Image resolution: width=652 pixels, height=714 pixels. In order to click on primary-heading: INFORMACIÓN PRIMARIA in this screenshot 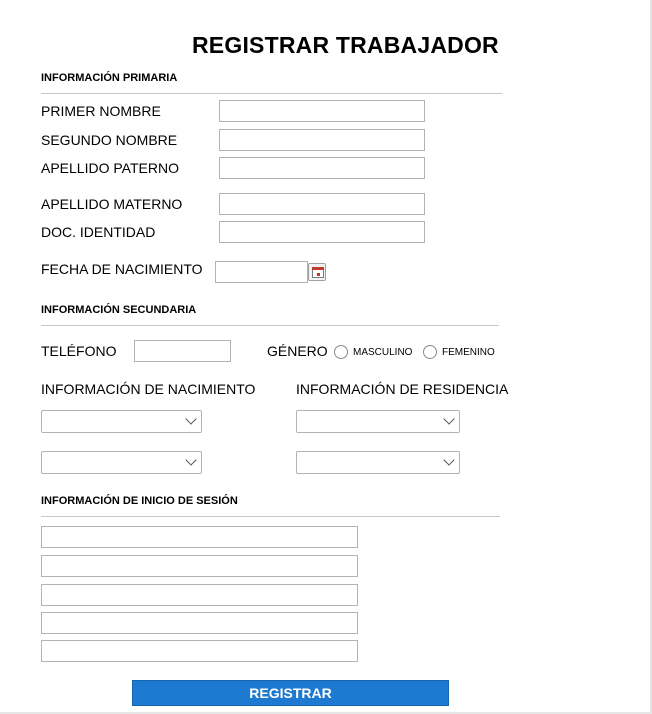, I will do `click(109, 78)`.